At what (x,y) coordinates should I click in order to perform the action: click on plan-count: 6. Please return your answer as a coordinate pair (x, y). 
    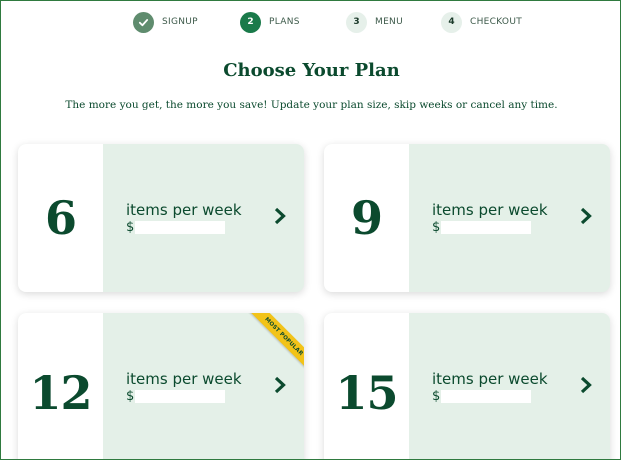
    Looking at the image, I should click on (60, 218).